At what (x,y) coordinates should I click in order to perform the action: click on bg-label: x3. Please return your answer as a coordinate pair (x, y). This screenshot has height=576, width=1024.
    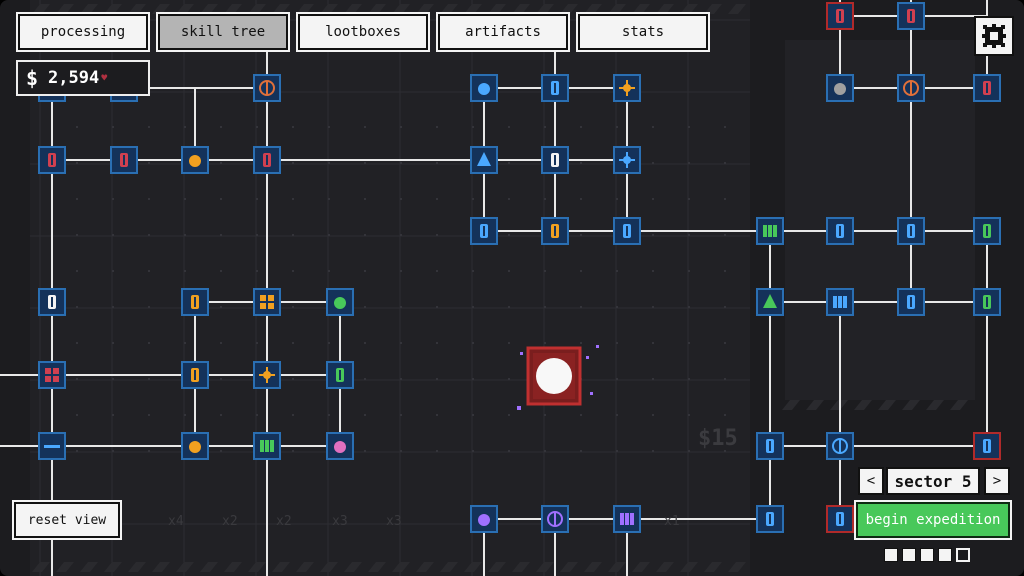
    Looking at the image, I should click on (394, 521).